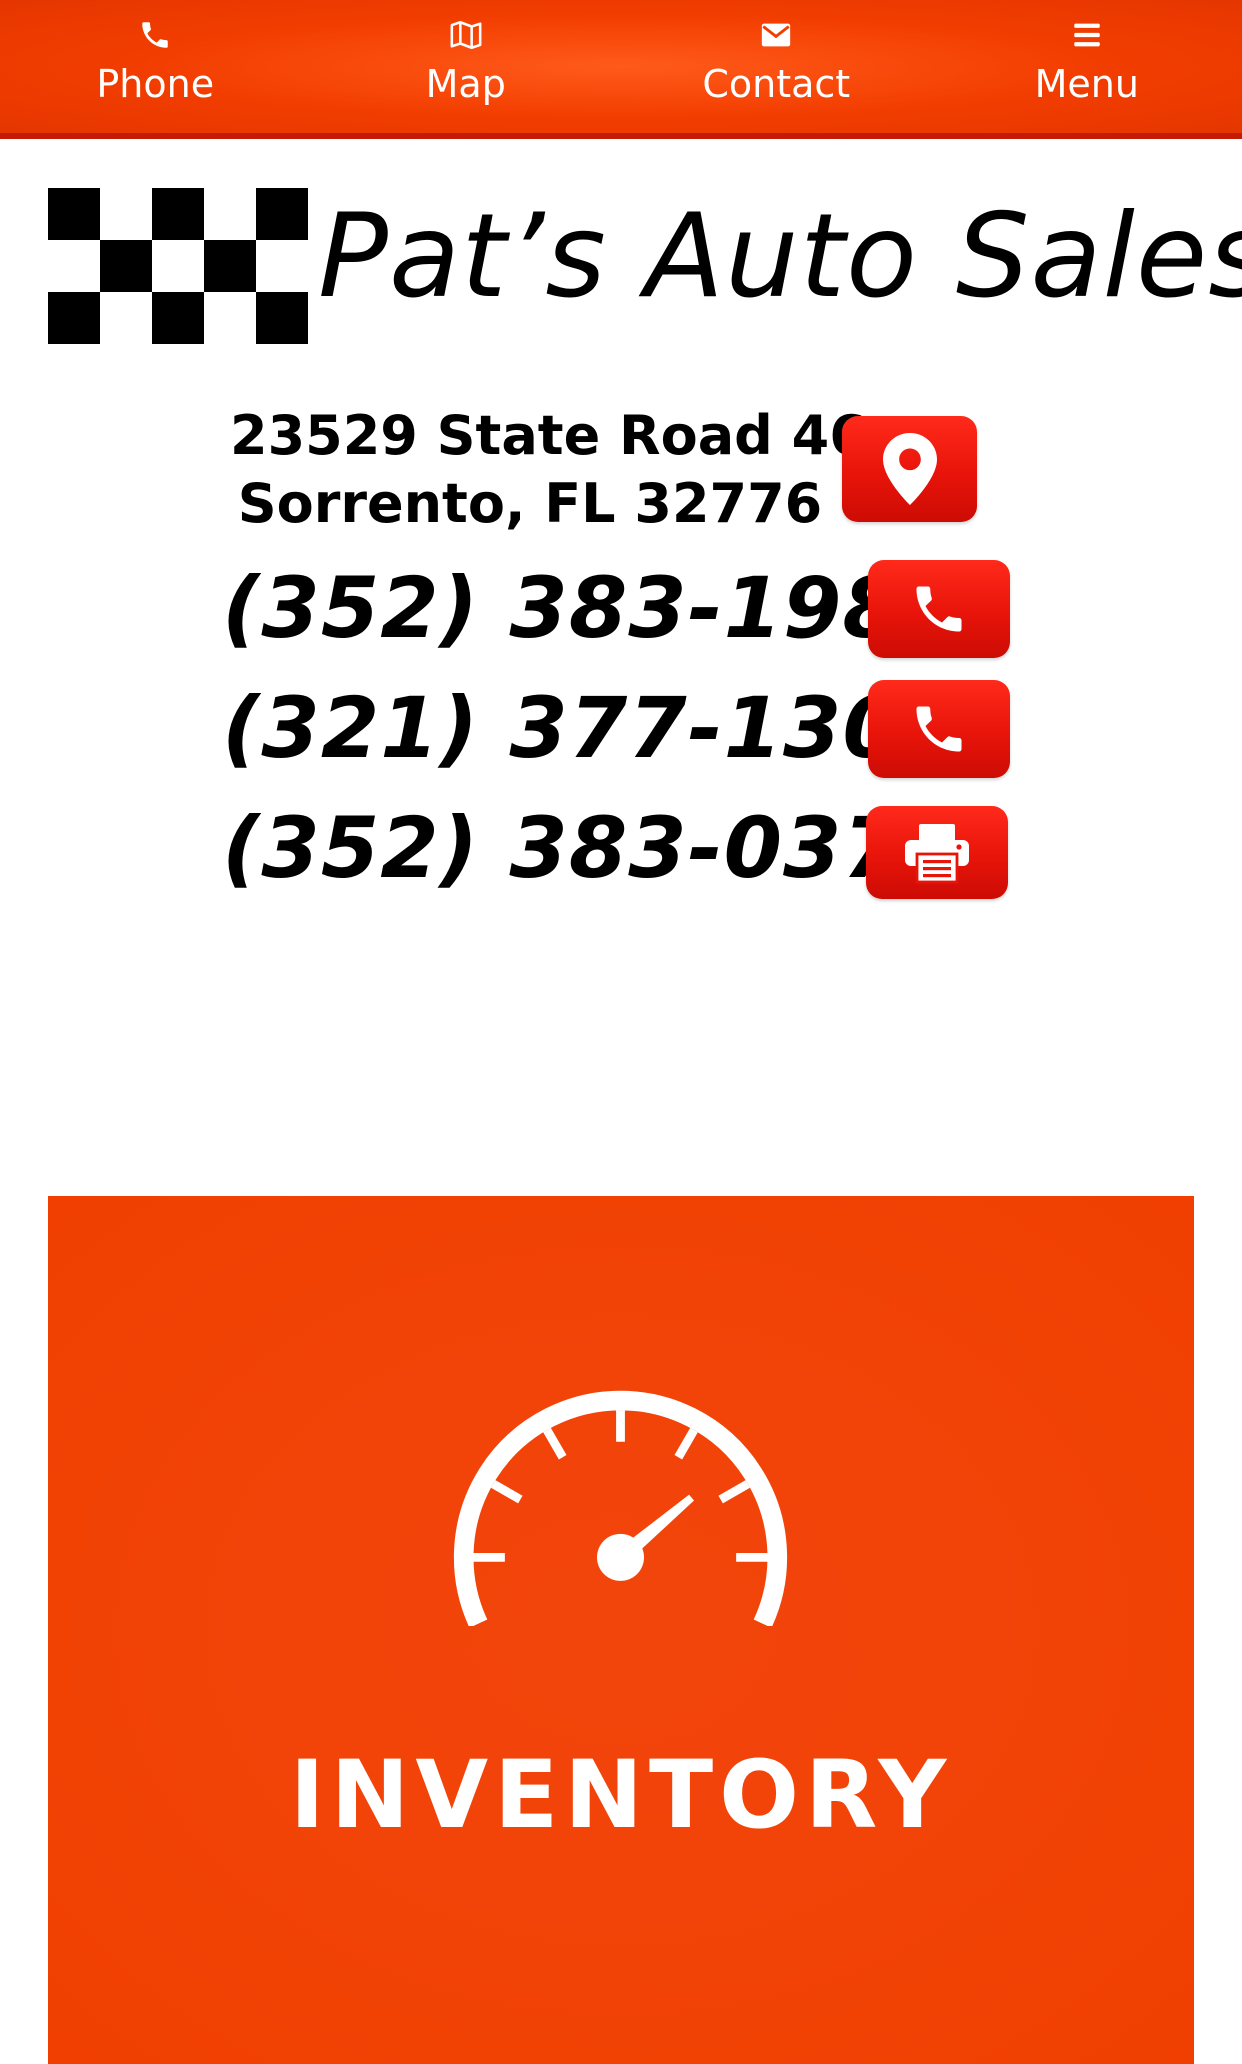 The width and height of the screenshot is (1242, 2064). Describe the element at coordinates (1086, 84) in the screenshot. I see `nav-menu-label: Menu` at that location.